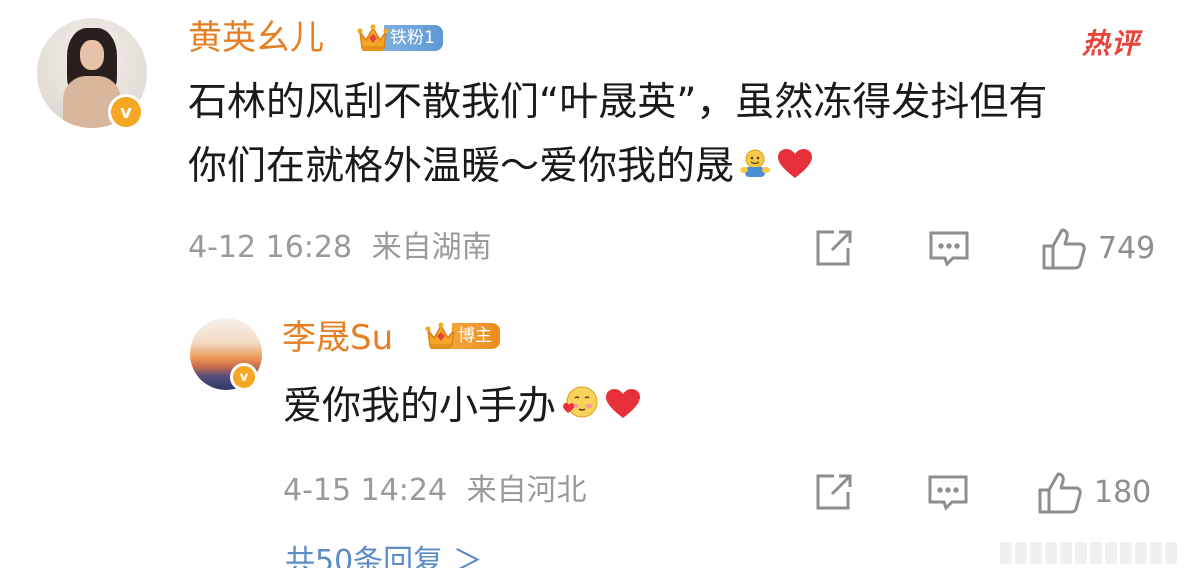 This screenshot has height=568, width=1200. What do you see at coordinates (618, 102) in the screenshot?
I see `comment-text-line1: 石林的风刮不散我们“叶晟英”，虽然冻得发抖但有` at bounding box center [618, 102].